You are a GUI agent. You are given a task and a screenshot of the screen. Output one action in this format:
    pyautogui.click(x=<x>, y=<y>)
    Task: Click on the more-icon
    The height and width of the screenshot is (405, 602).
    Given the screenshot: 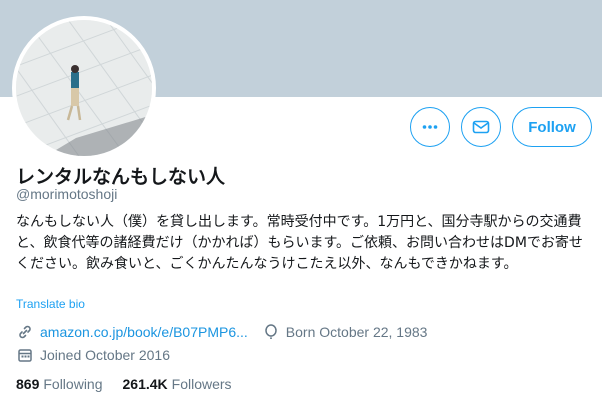 What is the action you would take?
    pyautogui.click(x=430, y=127)
    